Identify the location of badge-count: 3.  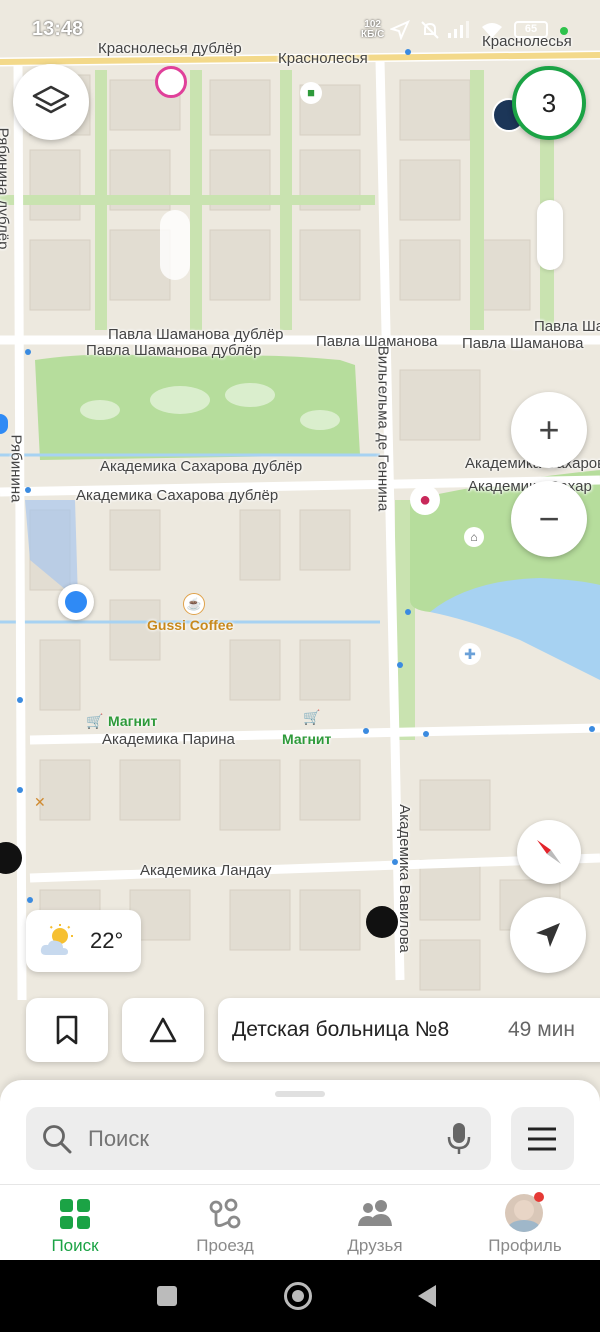
(549, 102).